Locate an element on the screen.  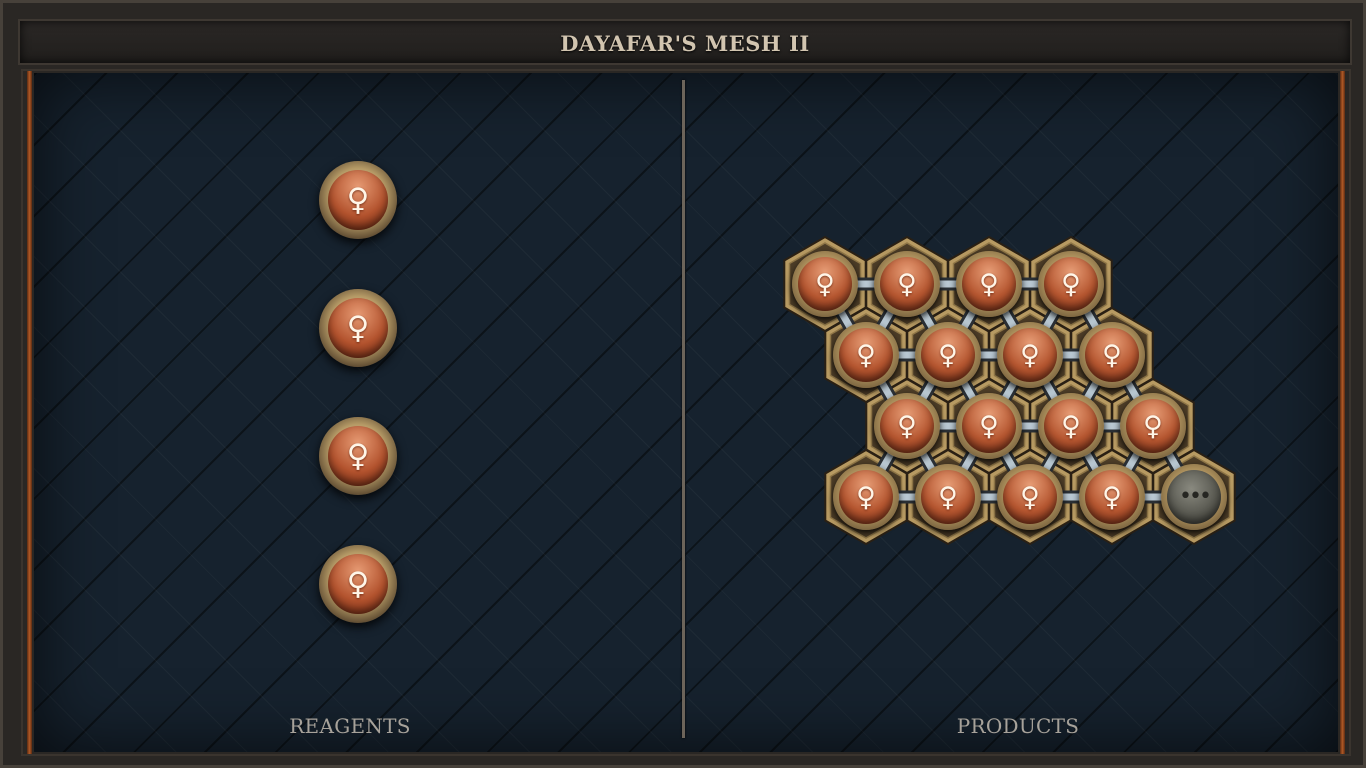
products-section-label: PRODUCTS is located at coordinates (1018, 726).